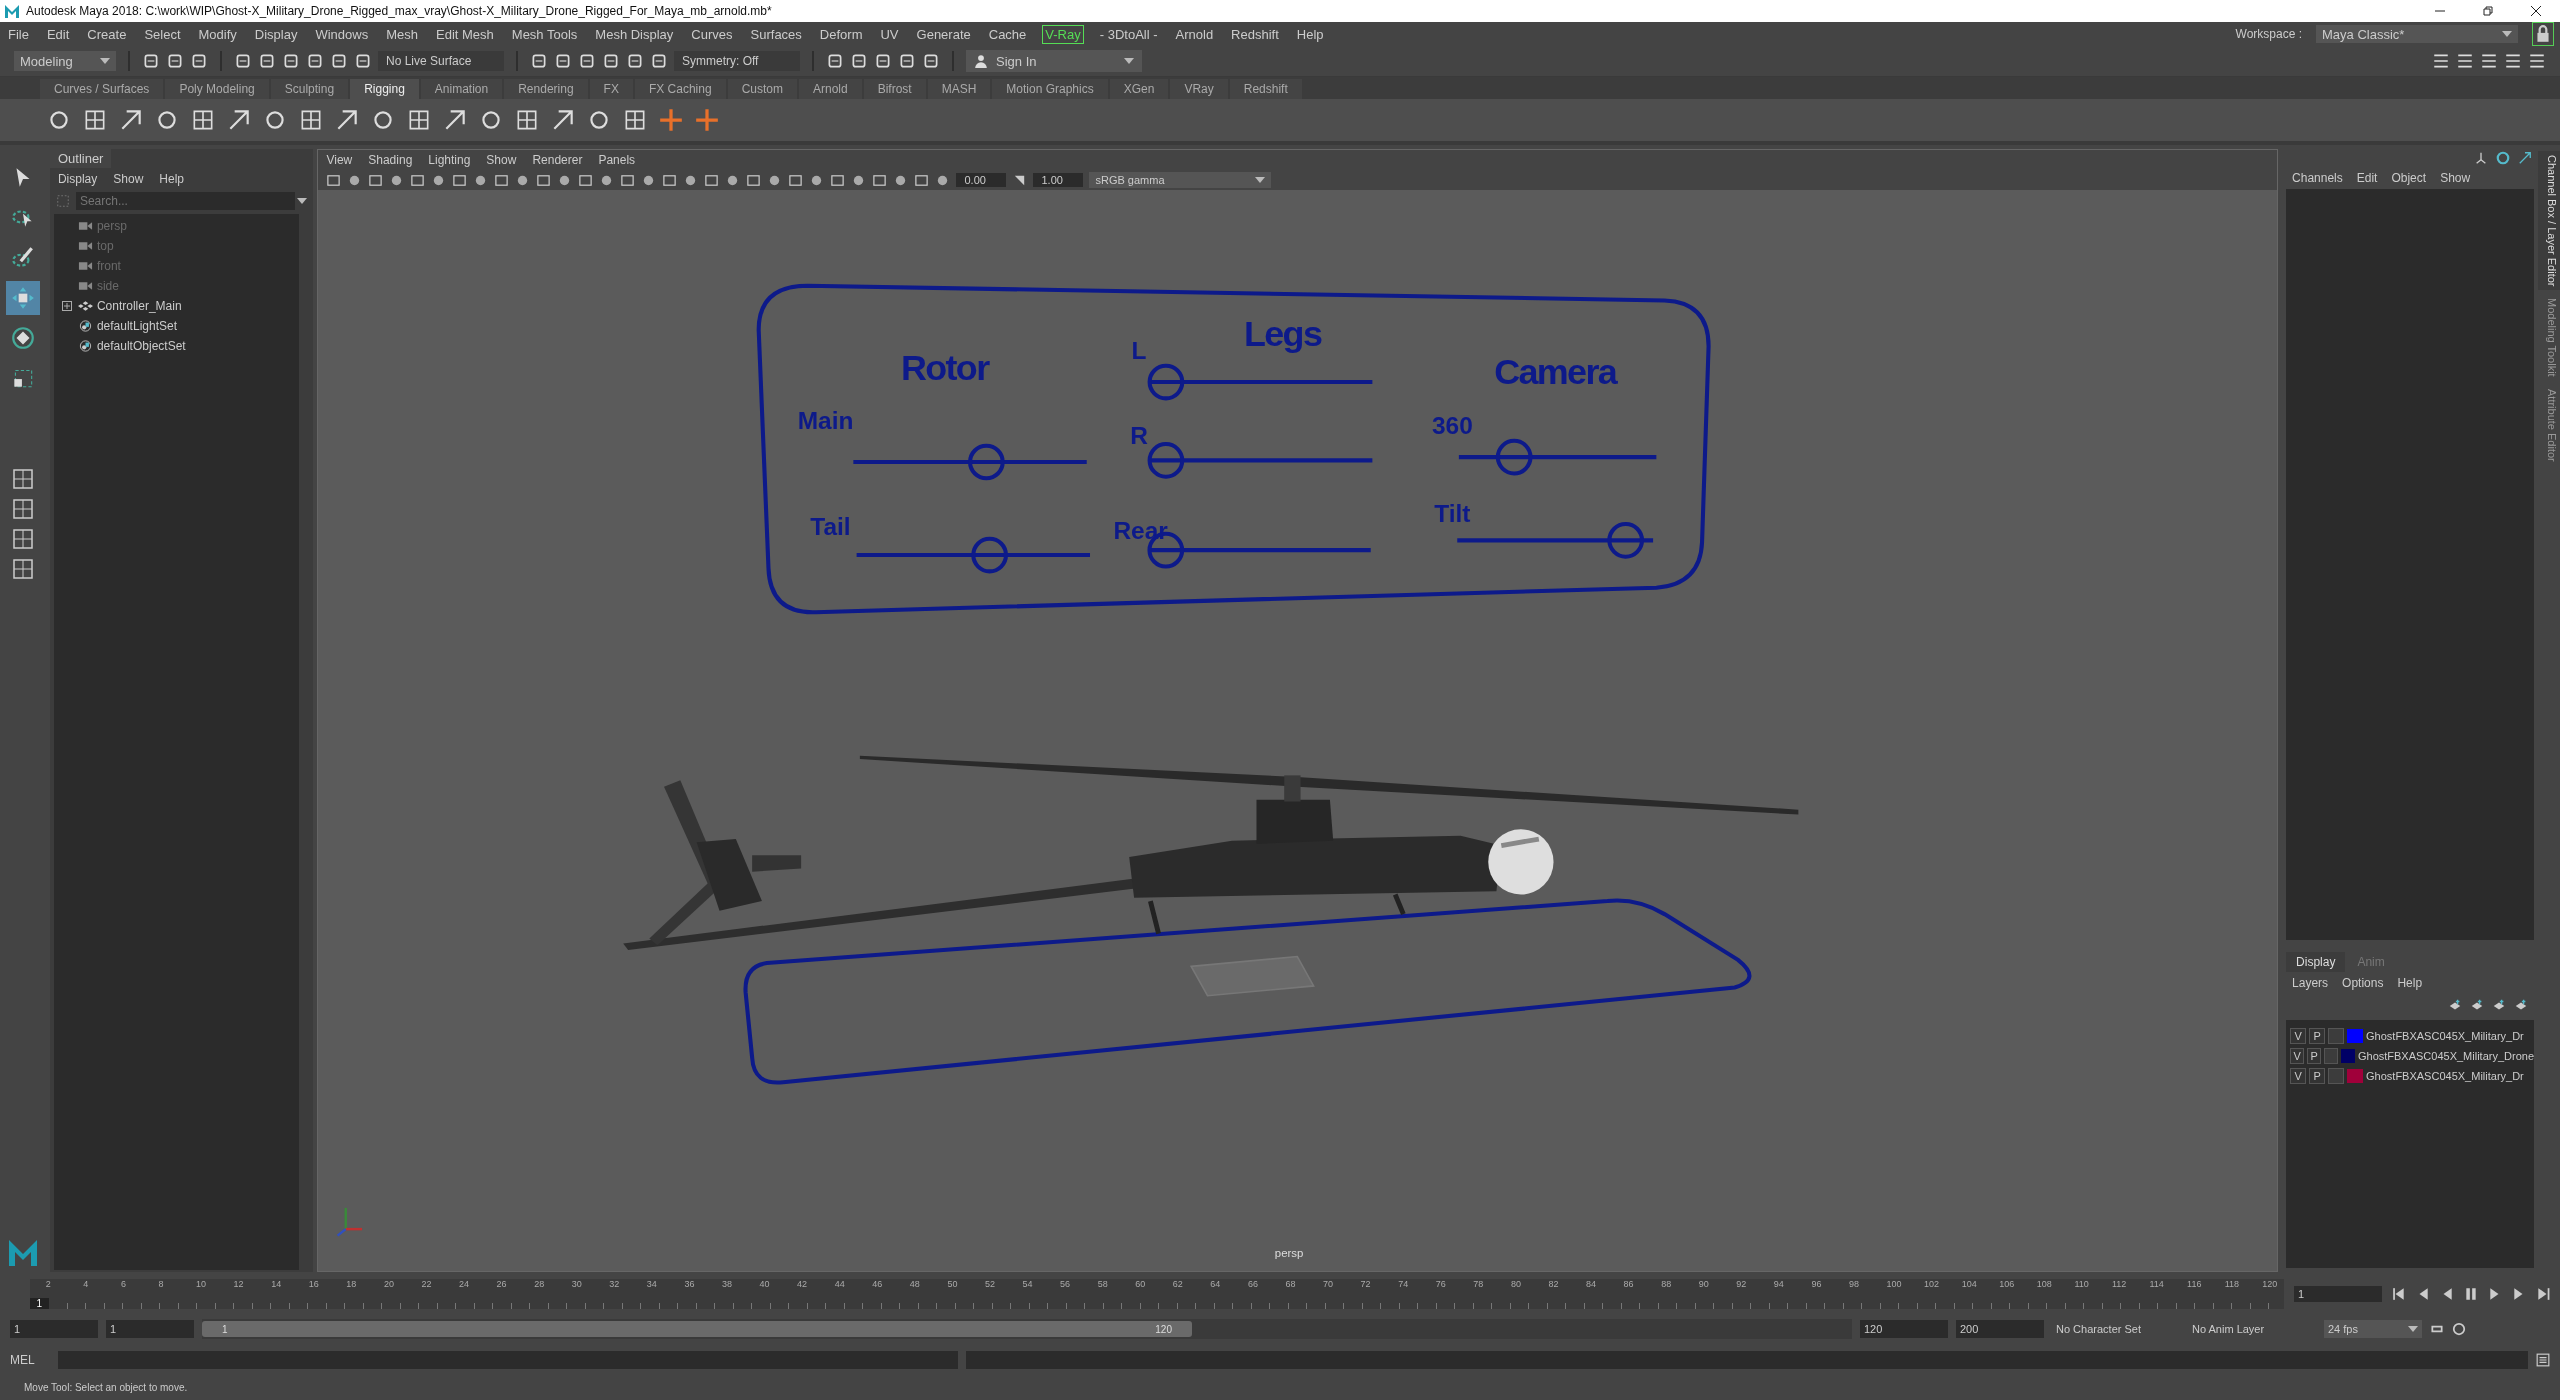  Describe the element at coordinates (1194, 34) in the screenshot. I see `menu-item: Arnold` at that location.